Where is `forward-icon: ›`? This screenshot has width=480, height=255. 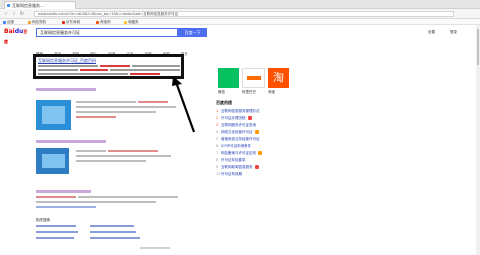
forward-icon: › is located at coordinates (14, 14).